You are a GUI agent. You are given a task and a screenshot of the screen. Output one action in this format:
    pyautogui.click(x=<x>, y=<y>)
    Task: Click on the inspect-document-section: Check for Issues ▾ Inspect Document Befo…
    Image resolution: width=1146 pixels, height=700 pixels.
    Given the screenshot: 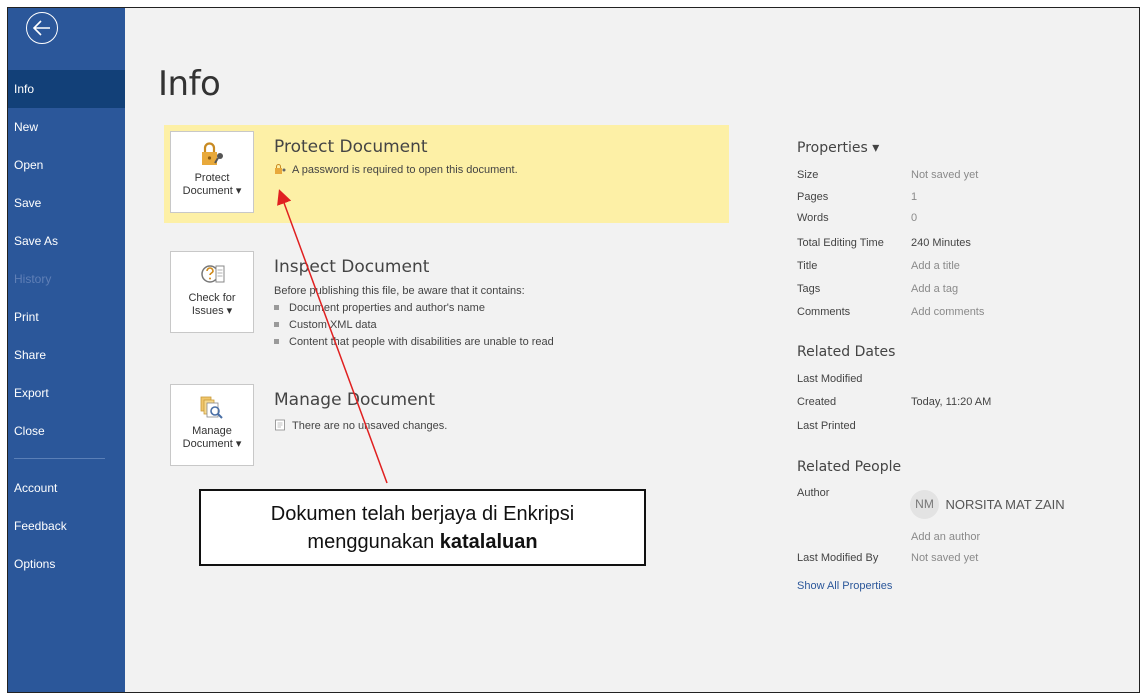 What is the action you would take?
    pyautogui.click(x=446, y=296)
    